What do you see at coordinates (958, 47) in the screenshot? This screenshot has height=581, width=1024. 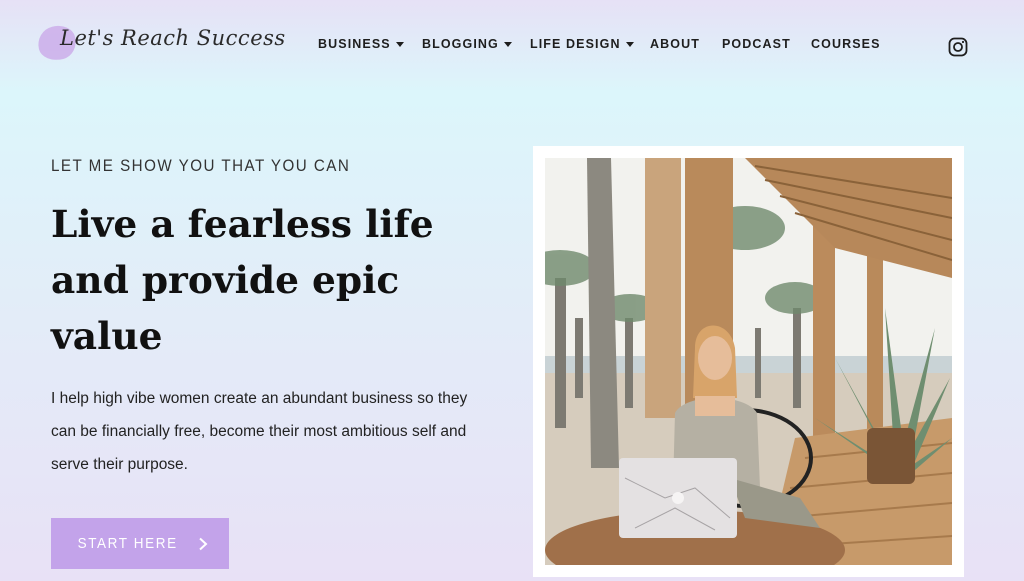 I see `instagram-icon` at bounding box center [958, 47].